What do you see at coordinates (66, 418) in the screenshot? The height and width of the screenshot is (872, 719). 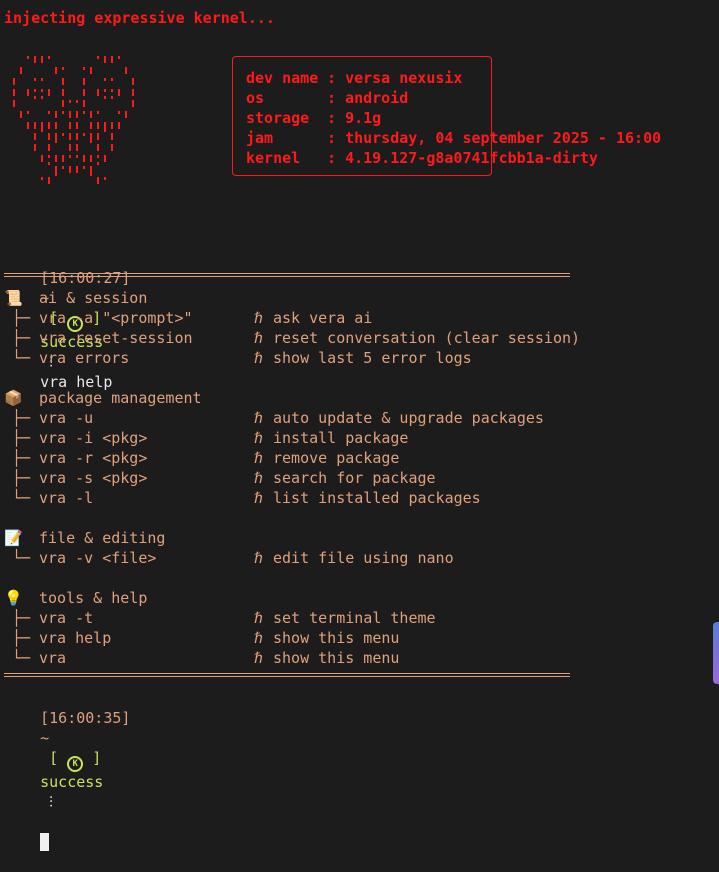 I see `command-text: vra -u` at bounding box center [66, 418].